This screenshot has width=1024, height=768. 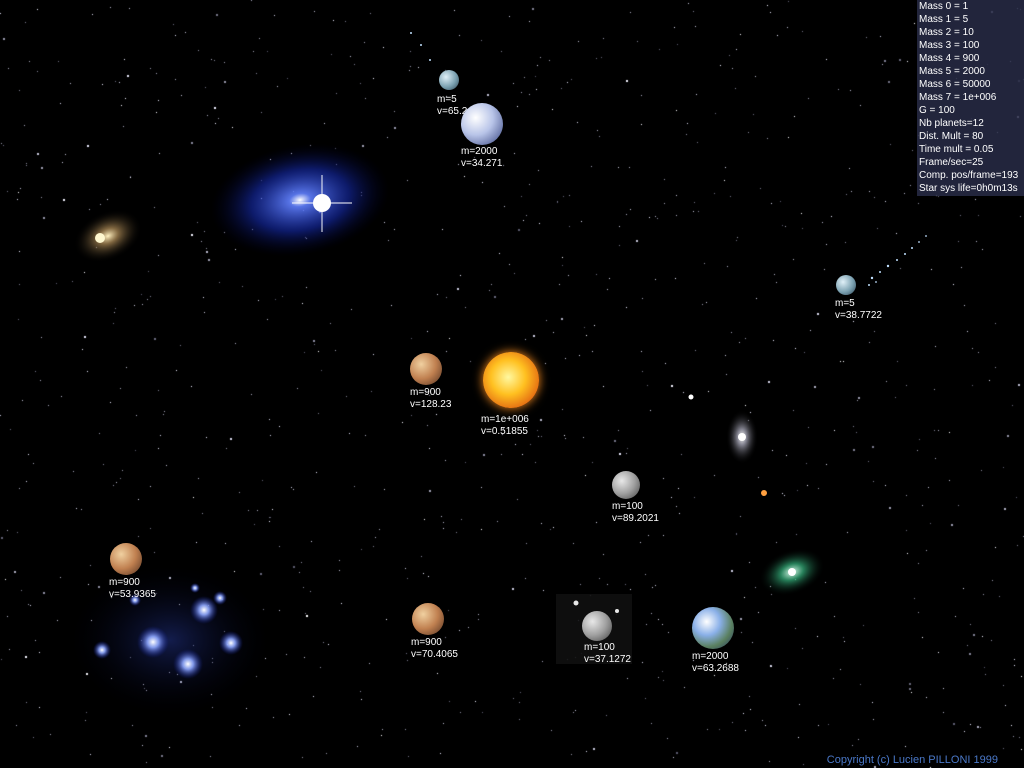 What do you see at coordinates (431, 404) in the screenshot?
I see `velocity-text: v=128.23` at bounding box center [431, 404].